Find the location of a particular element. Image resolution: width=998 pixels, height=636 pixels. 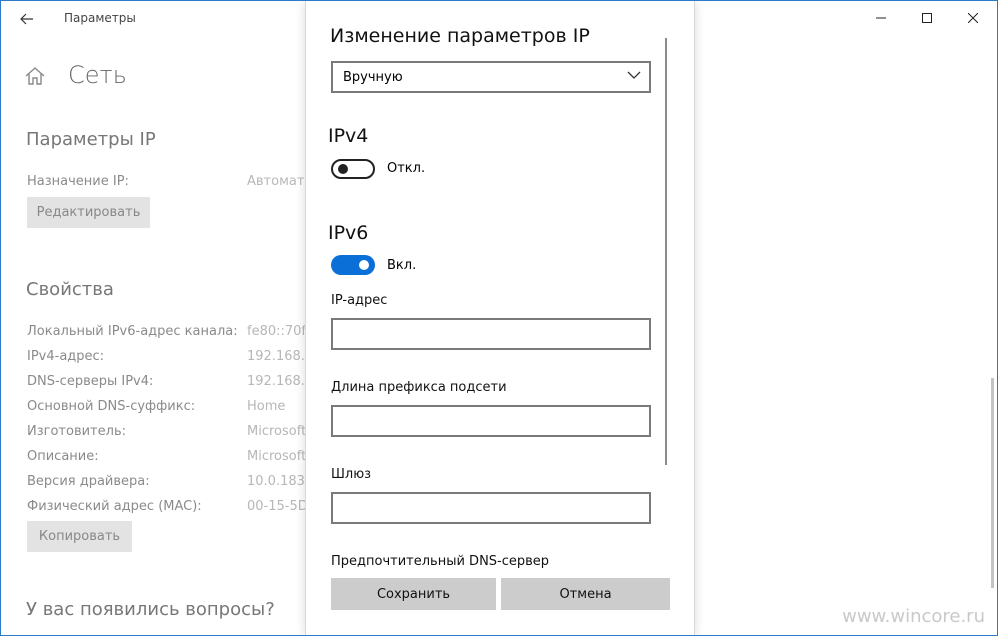

copy-button: Копировать is located at coordinates (79, 536).